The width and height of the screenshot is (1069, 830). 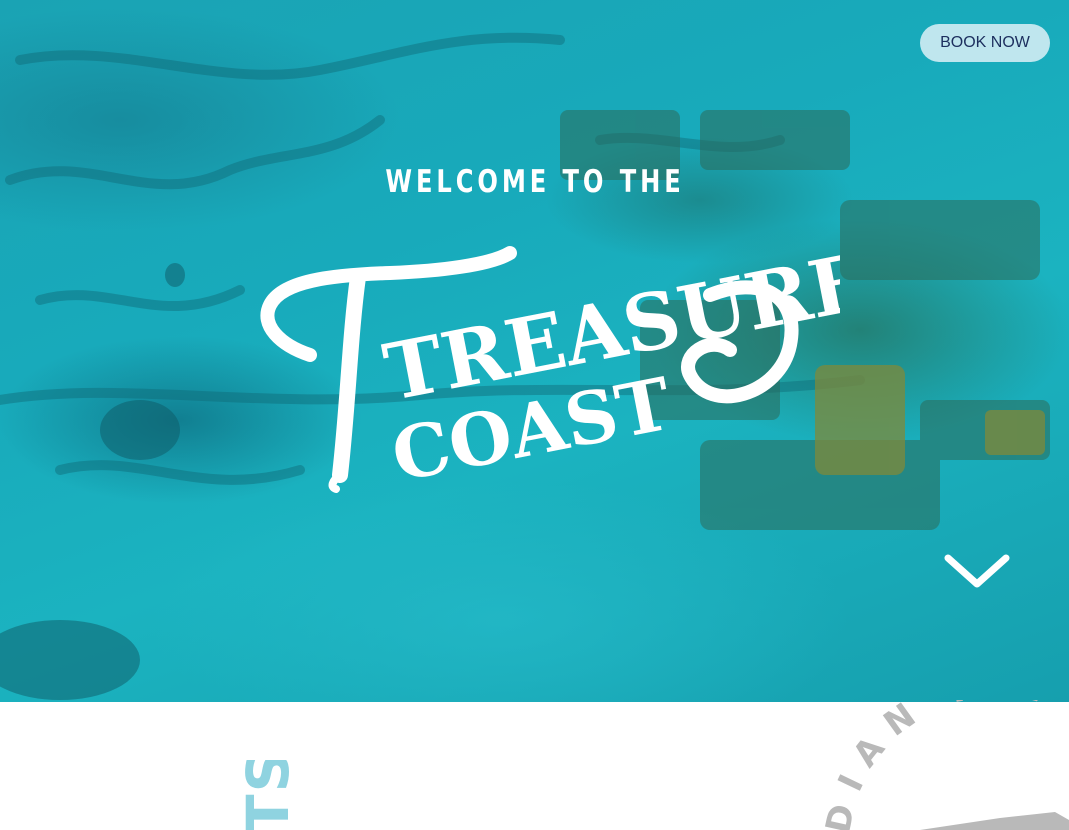 What do you see at coordinates (977, 573) in the screenshot?
I see `scroll-down-chevron-icon` at bounding box center [977, 573].